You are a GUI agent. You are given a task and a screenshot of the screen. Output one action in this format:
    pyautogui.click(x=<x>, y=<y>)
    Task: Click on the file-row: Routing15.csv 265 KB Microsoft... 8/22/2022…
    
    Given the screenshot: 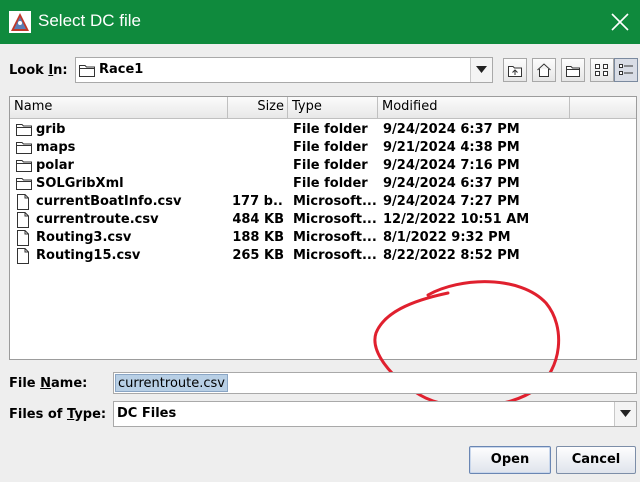 What is the action you would take?
    pyautogui.click(x=320, y=256)
    